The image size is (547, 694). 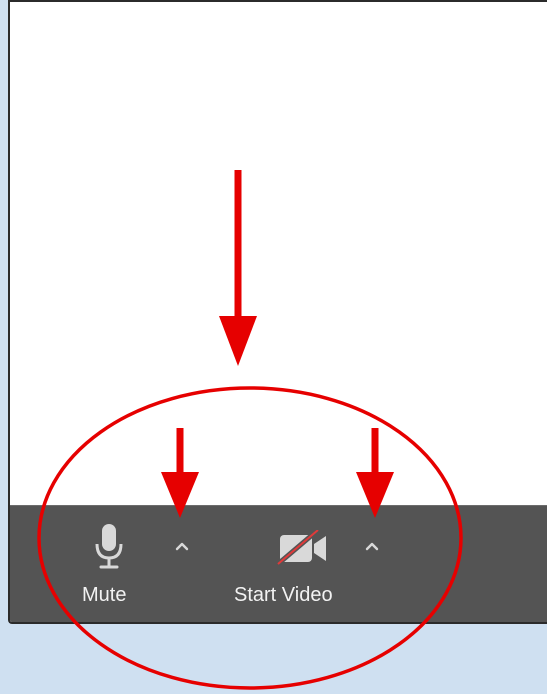 I want to click on video-options-button, so click(x=372, y=546).